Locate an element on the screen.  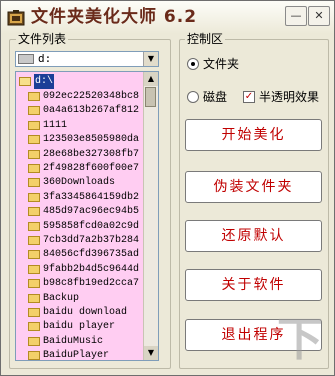
disguise-folder-button: 伪装文件夹 is located at coordinates (253, 187).